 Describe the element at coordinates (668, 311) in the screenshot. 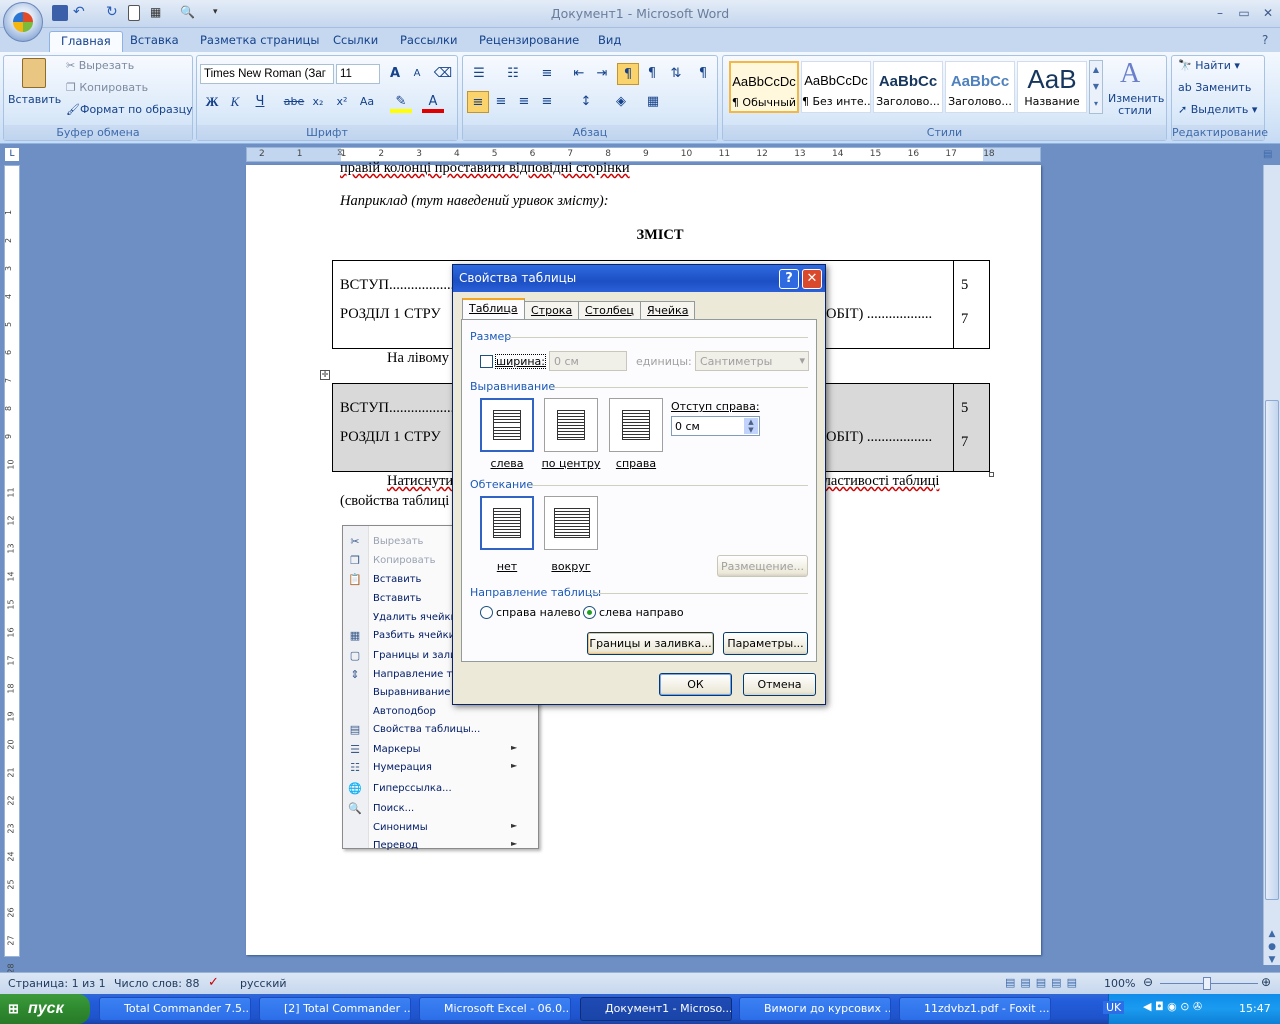

I see `dialog-tab-cell: Ячейка` at that location.